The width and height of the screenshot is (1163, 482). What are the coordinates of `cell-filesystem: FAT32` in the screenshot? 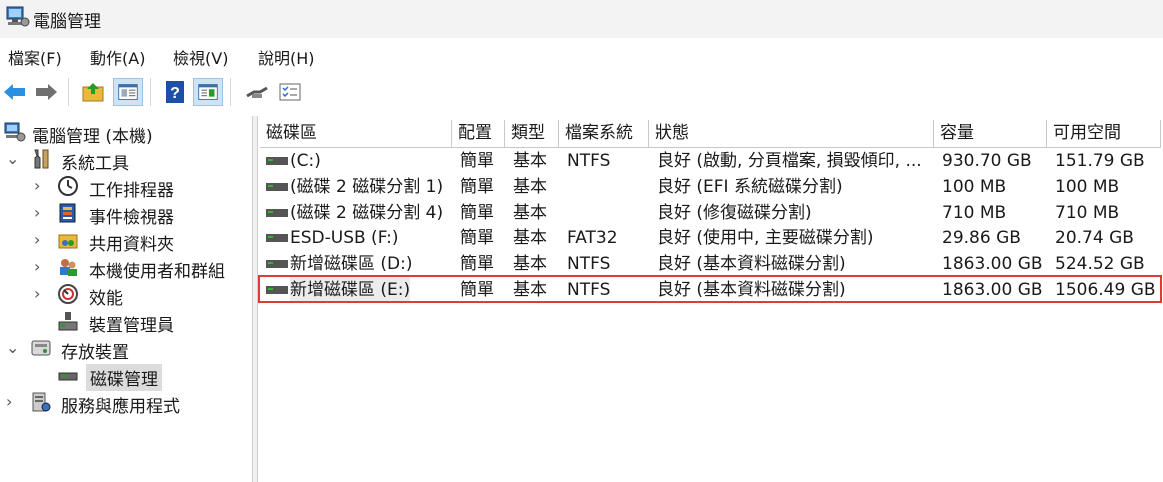 It's located at (592, 238).